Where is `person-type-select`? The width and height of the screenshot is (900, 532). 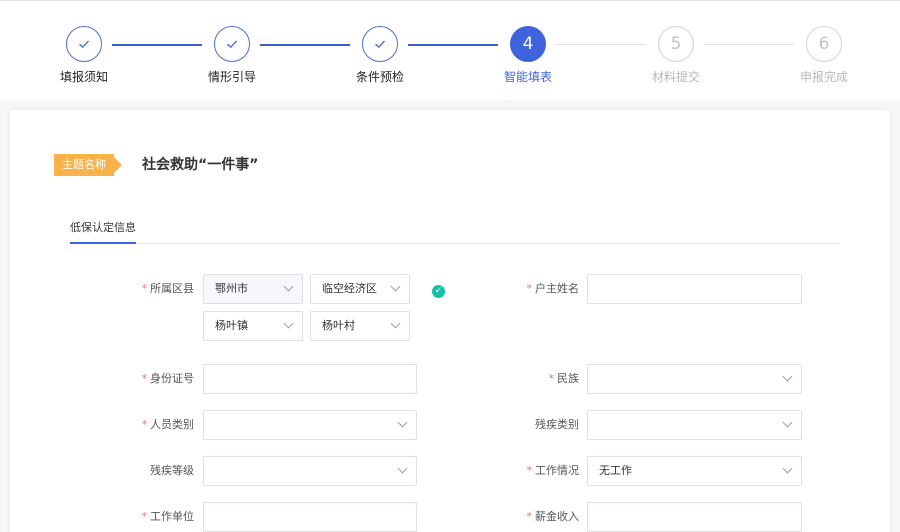 person-type-select is located at coordinates (310, 425).